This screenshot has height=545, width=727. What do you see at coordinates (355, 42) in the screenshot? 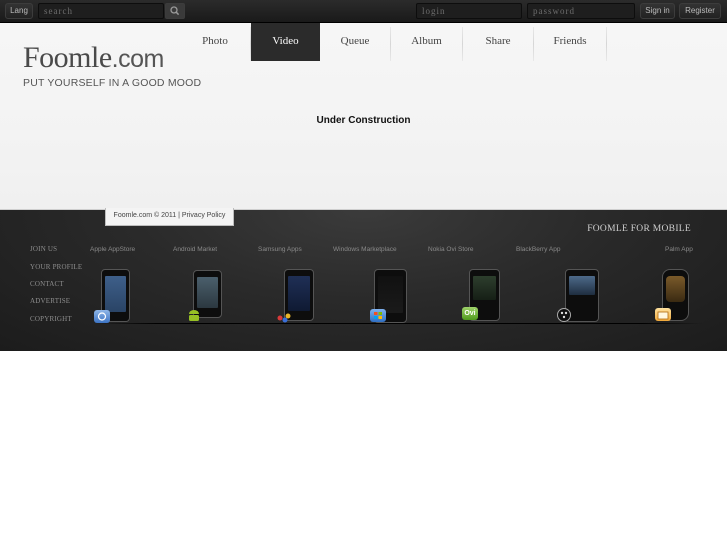
I see `nav-queue: Queue` at bounding box center [355, 42].